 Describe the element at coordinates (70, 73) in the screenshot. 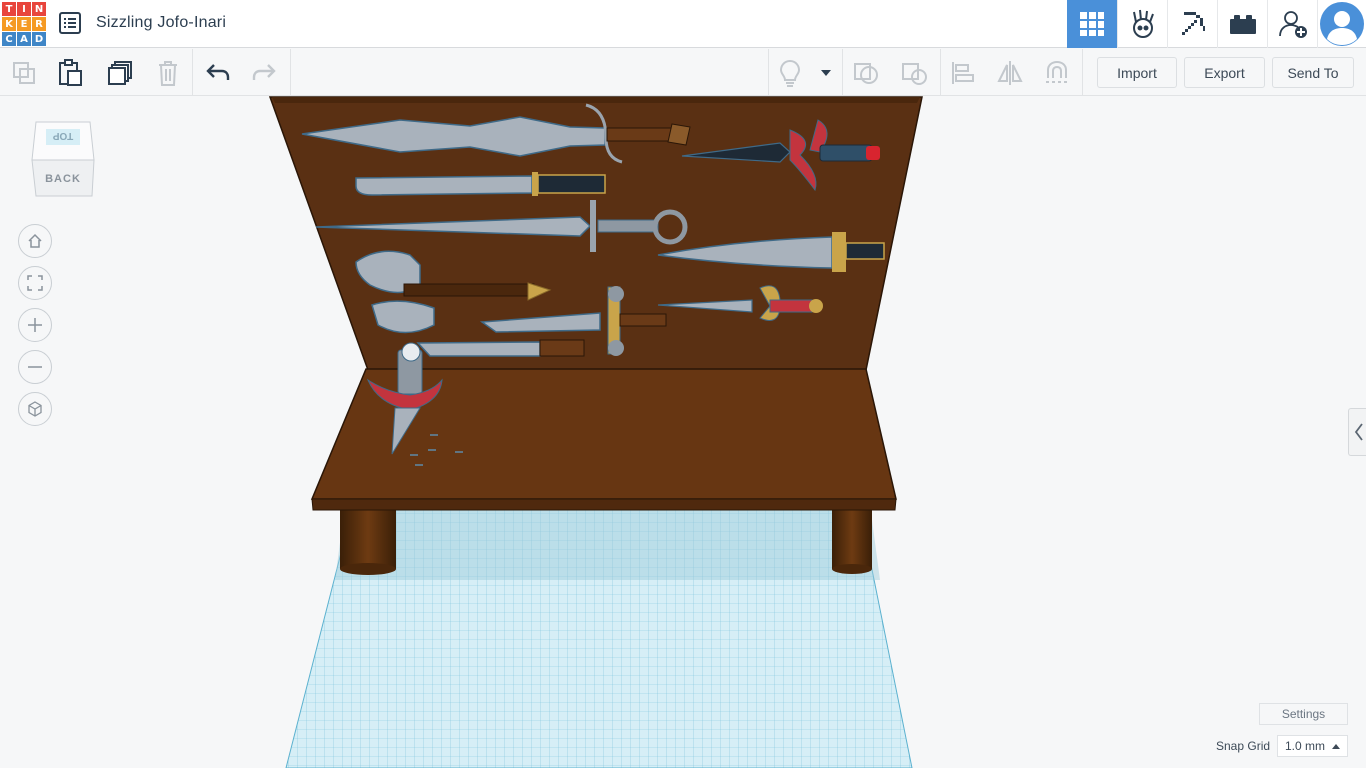

I see `paste-icon` at that location.